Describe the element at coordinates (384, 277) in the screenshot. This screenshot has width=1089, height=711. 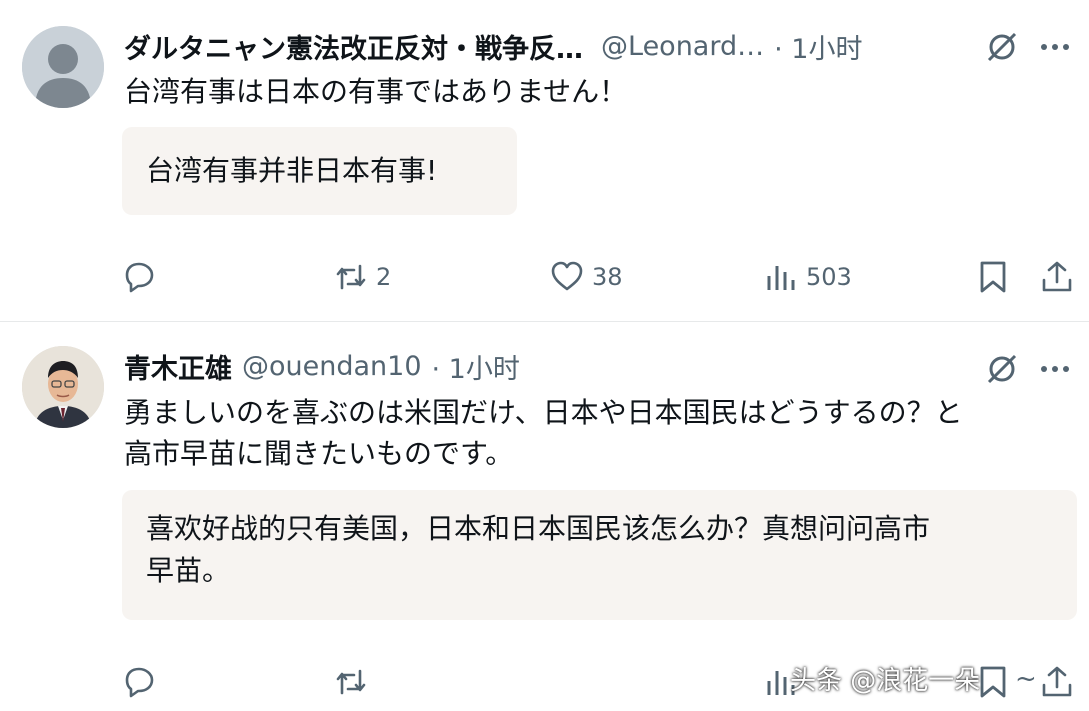
I see `repost-count: 2` at that location.